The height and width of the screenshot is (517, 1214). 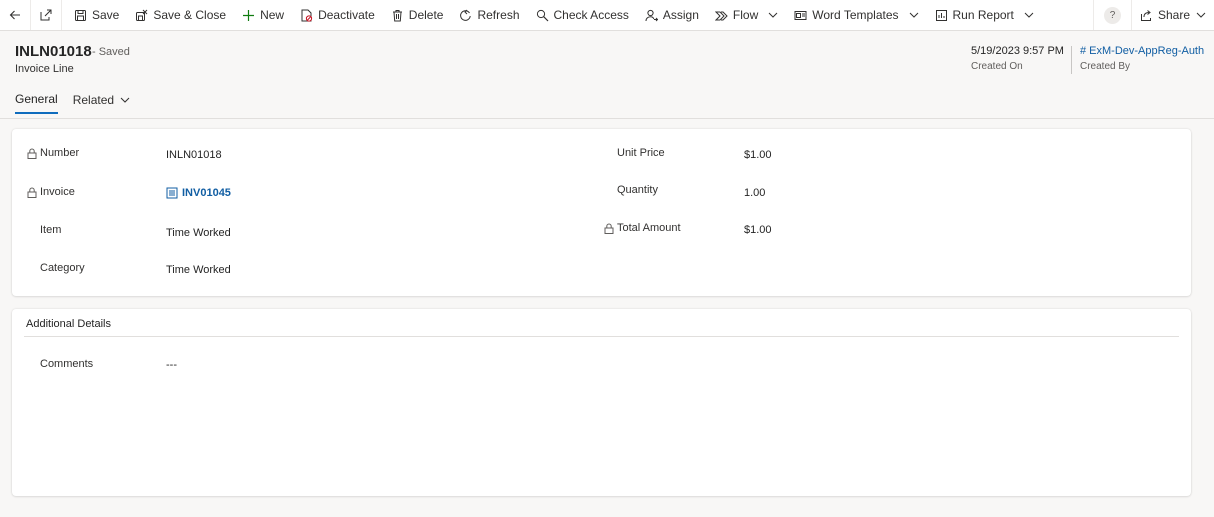 I want to click on number-label-text: Number, so click(x=60, y=153).